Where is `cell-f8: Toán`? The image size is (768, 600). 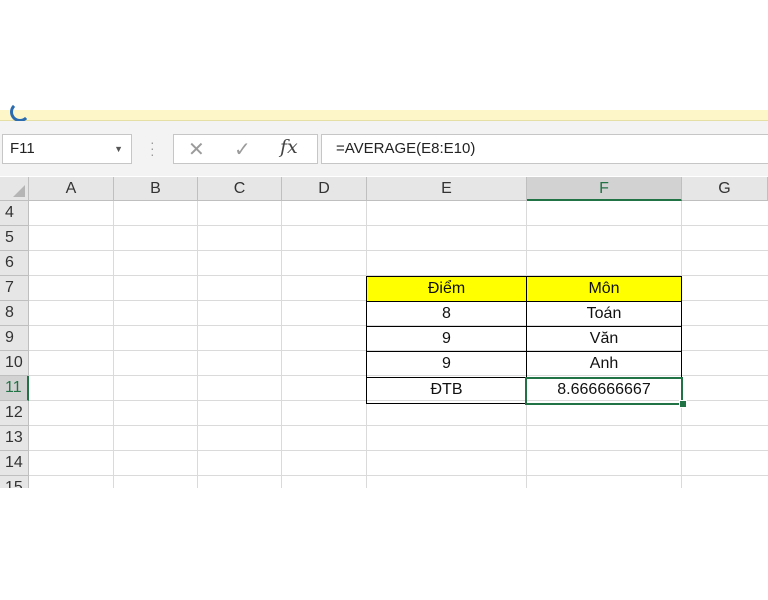 cell-f8: Toán is located at coordinates (604, 314).